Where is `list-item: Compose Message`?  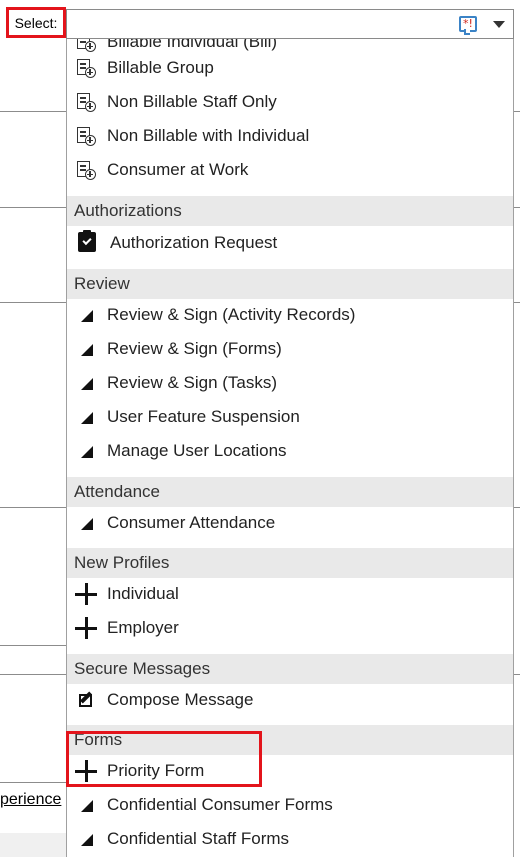 list-item: Compose Message is located at coordinates (290, 700).